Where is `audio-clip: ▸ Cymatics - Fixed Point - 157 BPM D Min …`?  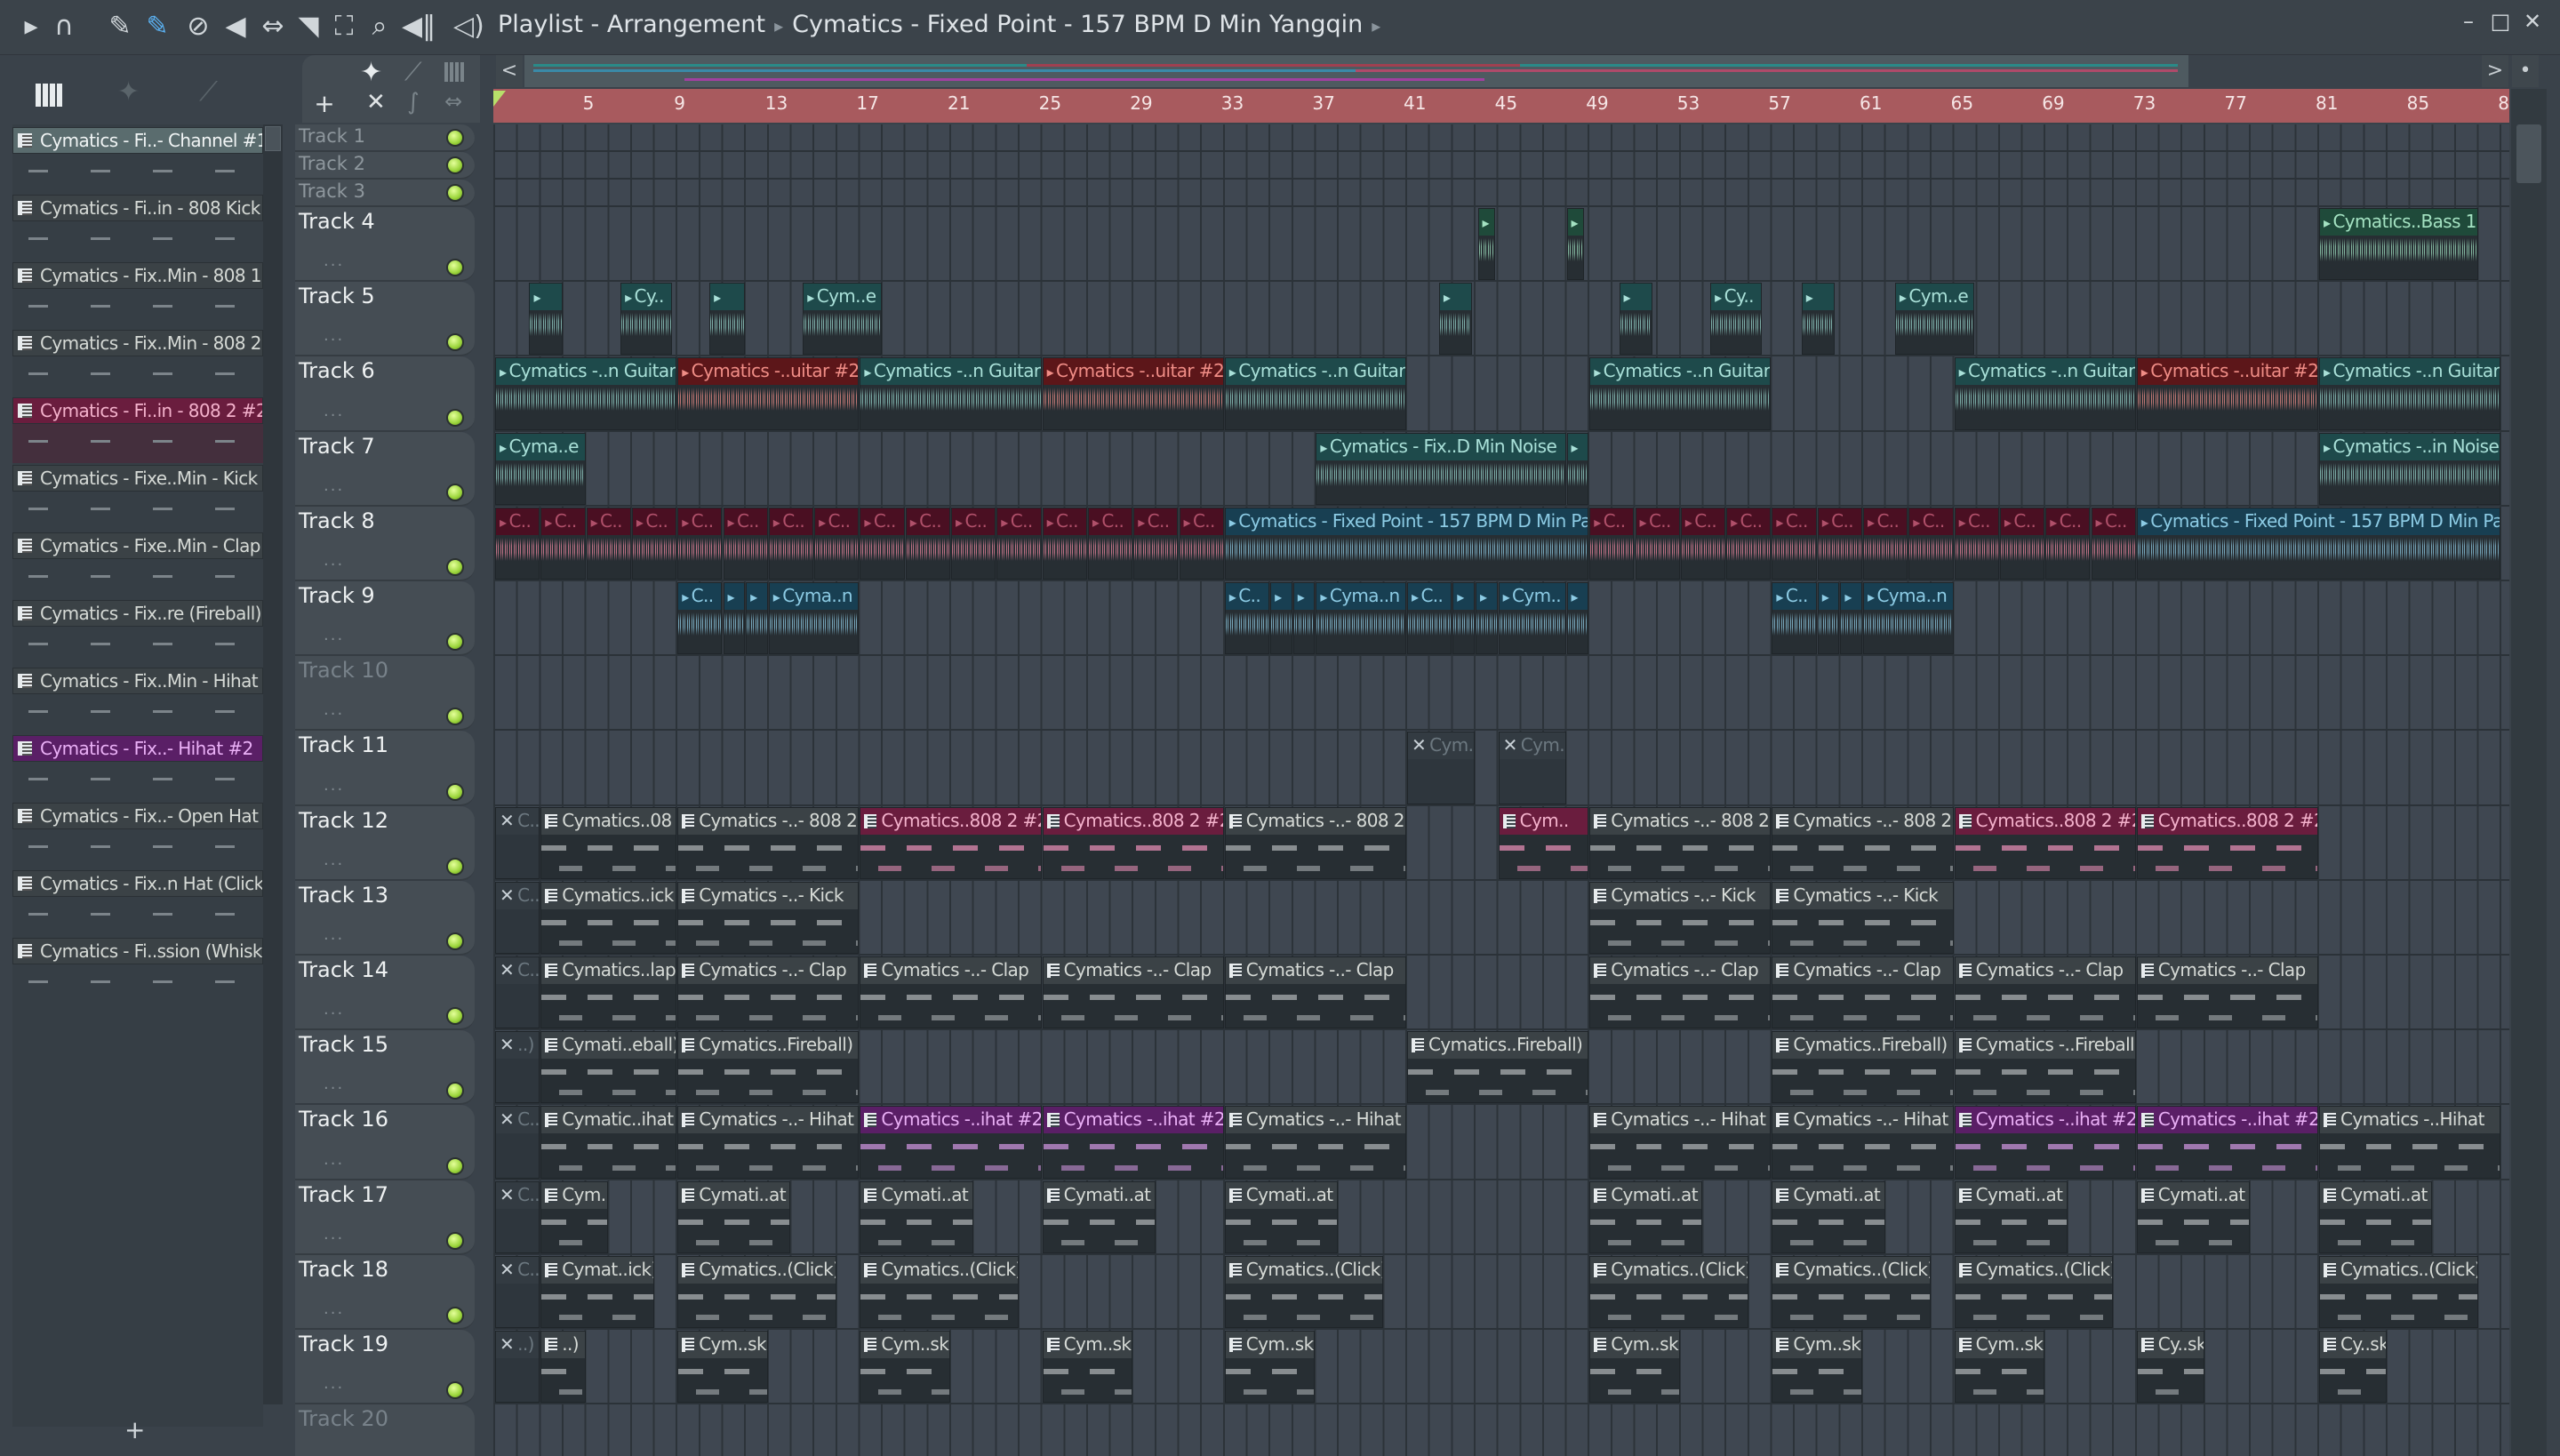 audio-clip: ▸ Cymatics - Fixed Point - 157 BPM D Min … is located at coordinates (1406, 543).